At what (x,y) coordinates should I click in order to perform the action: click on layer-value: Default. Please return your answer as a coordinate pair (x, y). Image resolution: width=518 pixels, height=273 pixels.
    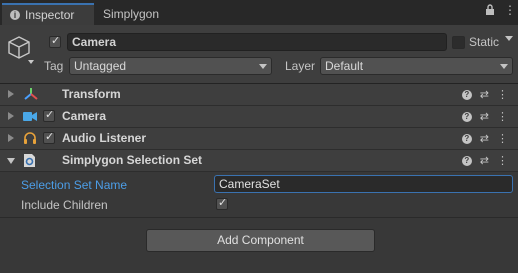
    Looking at the image, I should click on (344, 66).